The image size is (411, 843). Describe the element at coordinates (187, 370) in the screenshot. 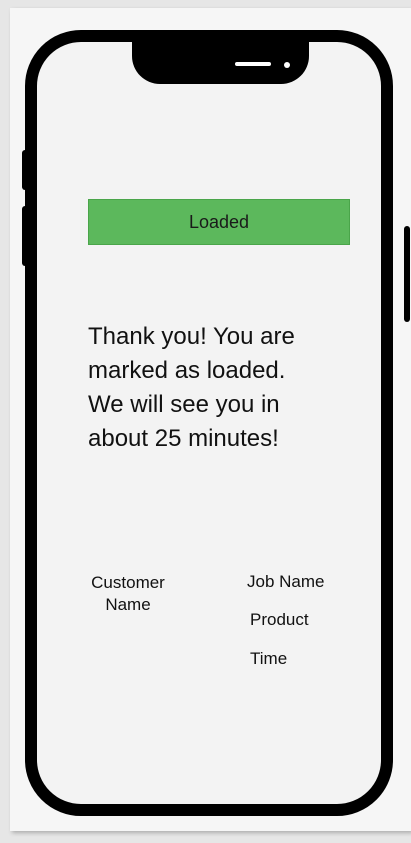

I see `message-line: marked as loaded.` at that location.